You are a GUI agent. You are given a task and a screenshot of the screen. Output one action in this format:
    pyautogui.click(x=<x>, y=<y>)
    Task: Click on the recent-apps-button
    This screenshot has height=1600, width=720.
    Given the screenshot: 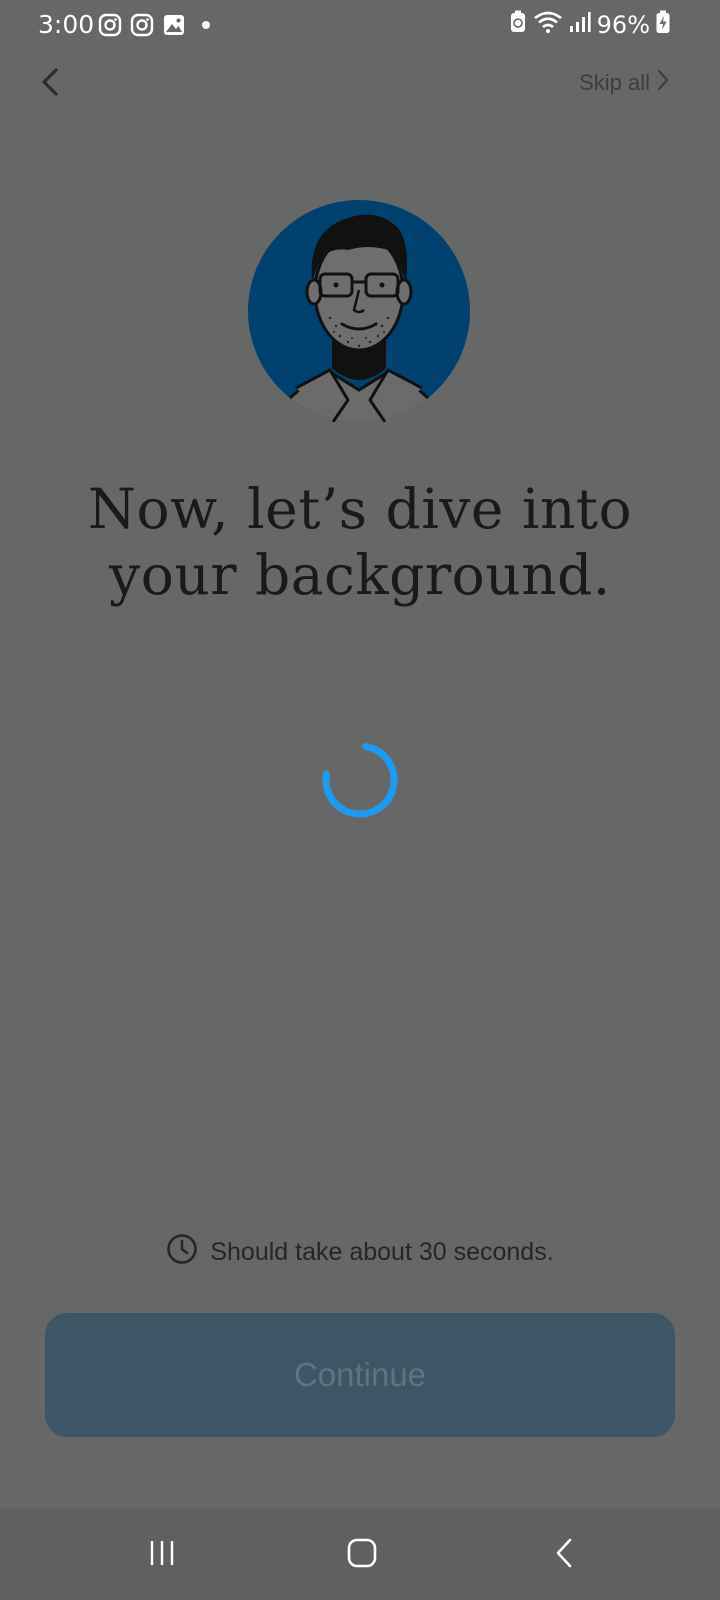 What is the action you would take?
    pyautogui.click(x=162, y=1555)
    